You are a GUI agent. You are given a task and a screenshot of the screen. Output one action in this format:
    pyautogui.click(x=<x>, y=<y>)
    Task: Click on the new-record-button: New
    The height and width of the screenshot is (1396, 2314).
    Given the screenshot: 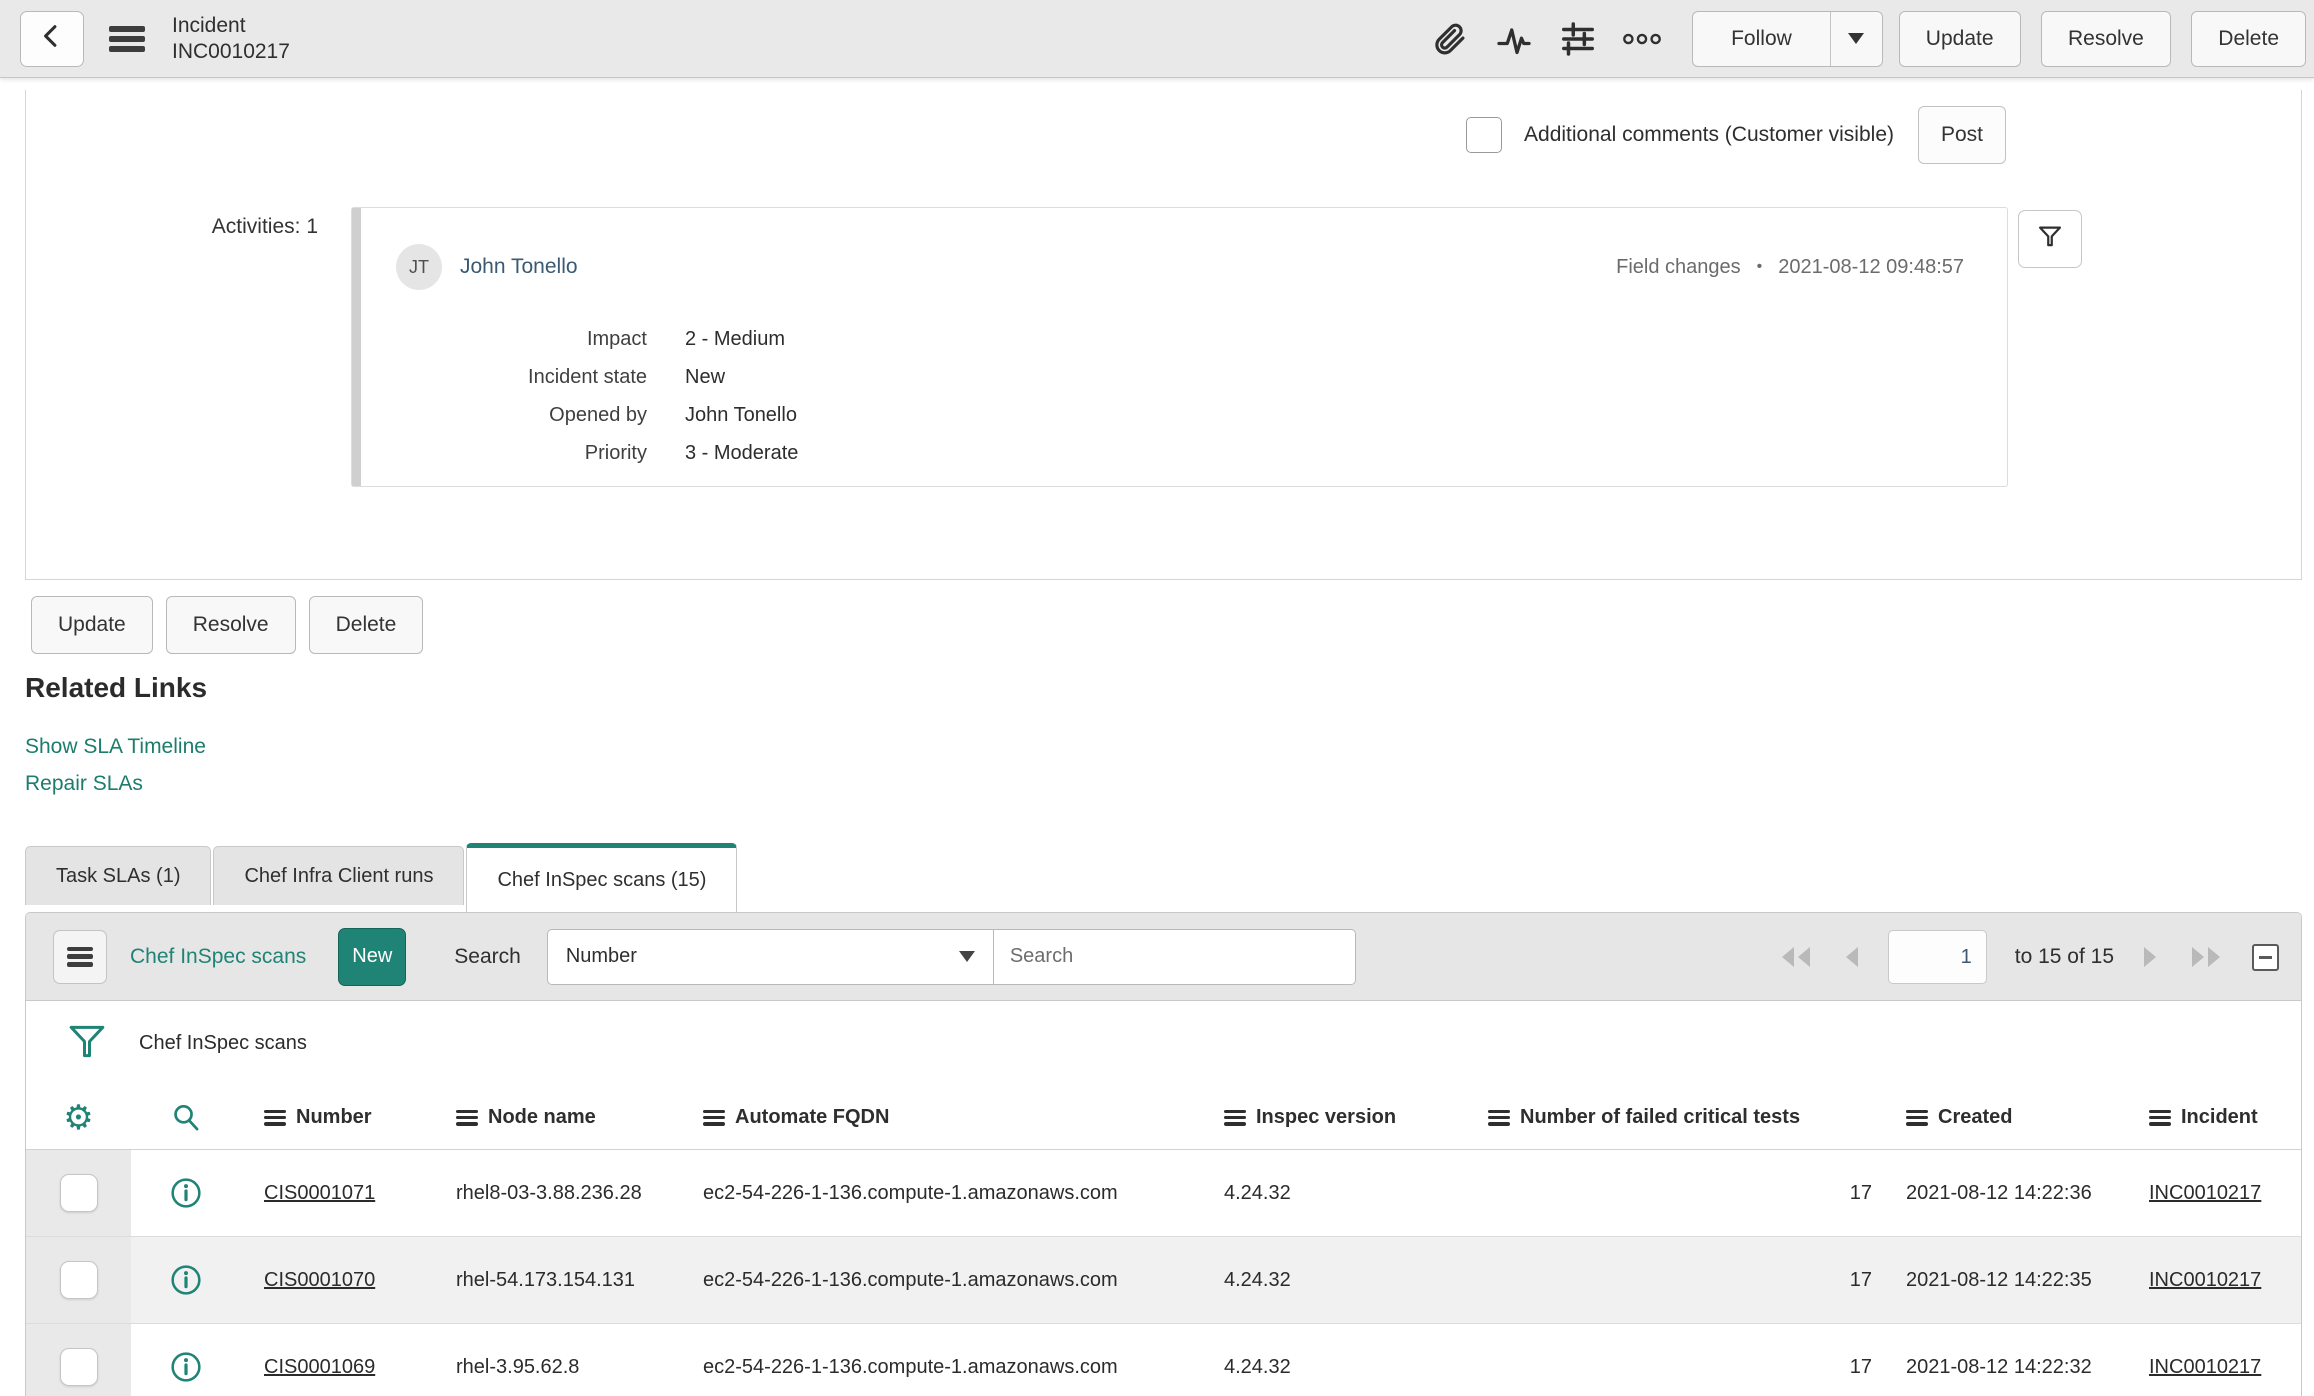 What is the action you would take?
    pyautogui.click(x=372, y=956)
    